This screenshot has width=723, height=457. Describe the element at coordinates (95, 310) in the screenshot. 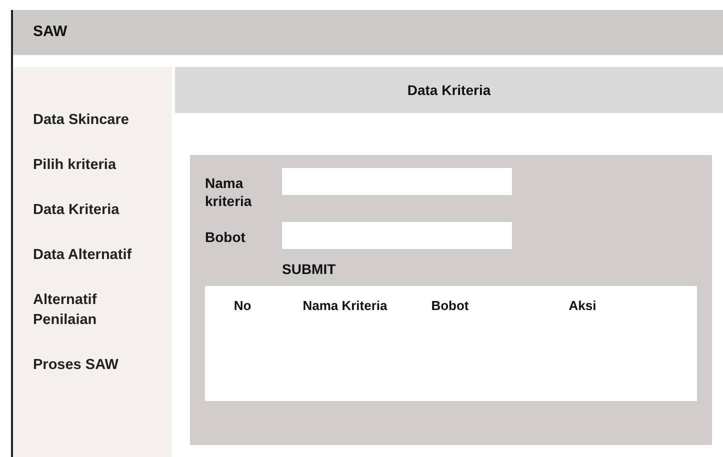

I see `sidebar-item: Alternatif Penilaian` at that location.